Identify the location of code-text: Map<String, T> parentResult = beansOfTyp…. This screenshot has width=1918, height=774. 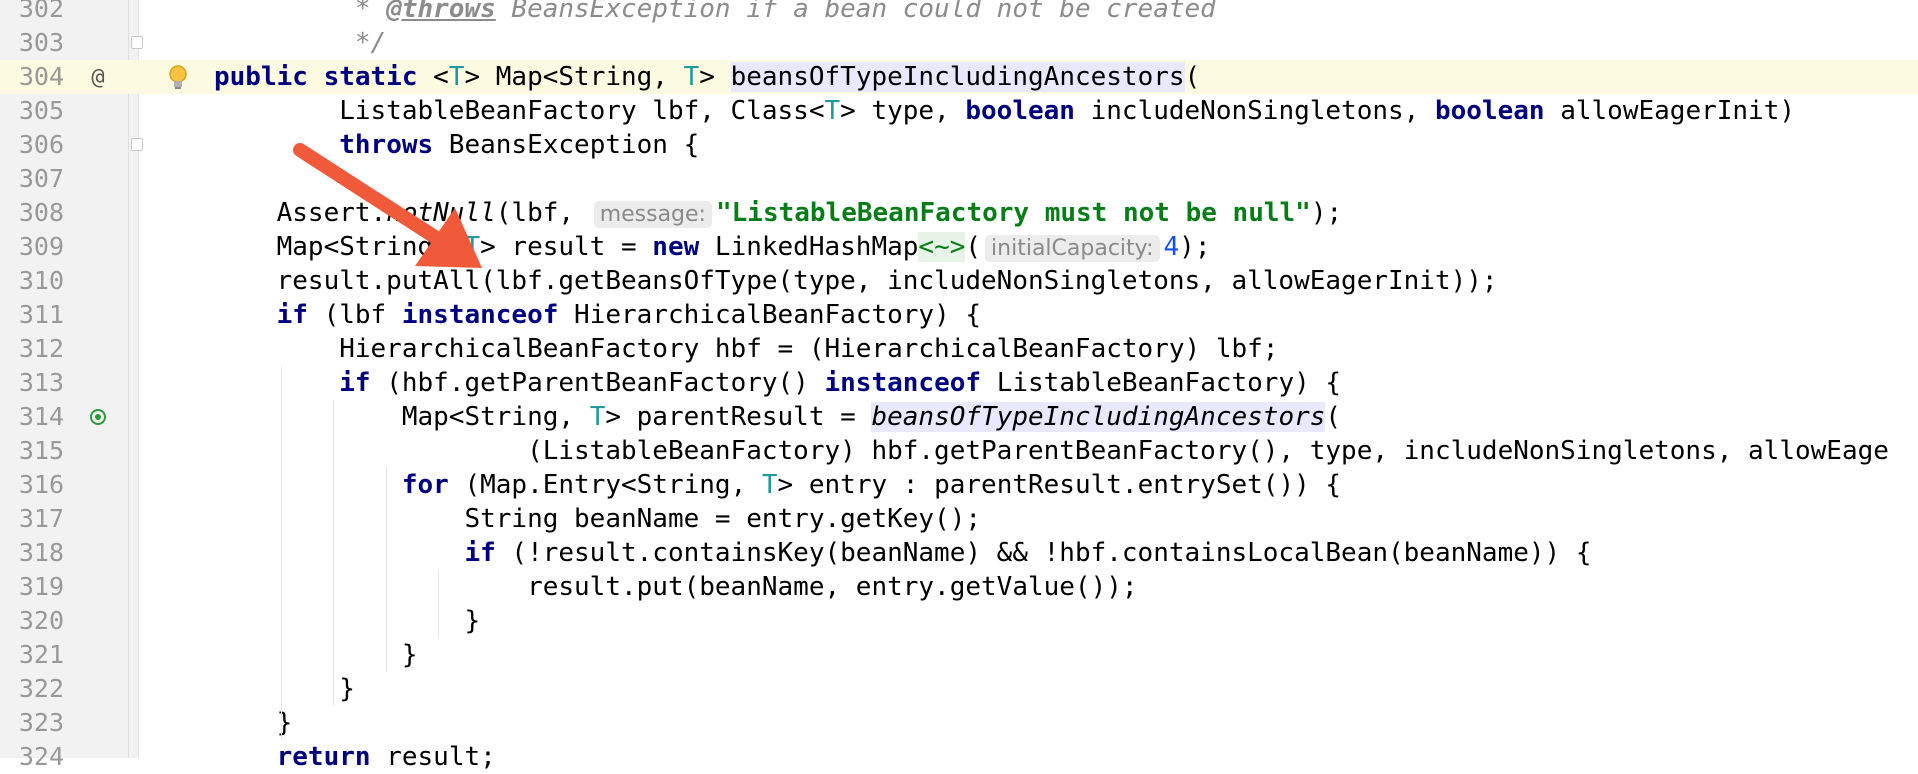
(777, 417).